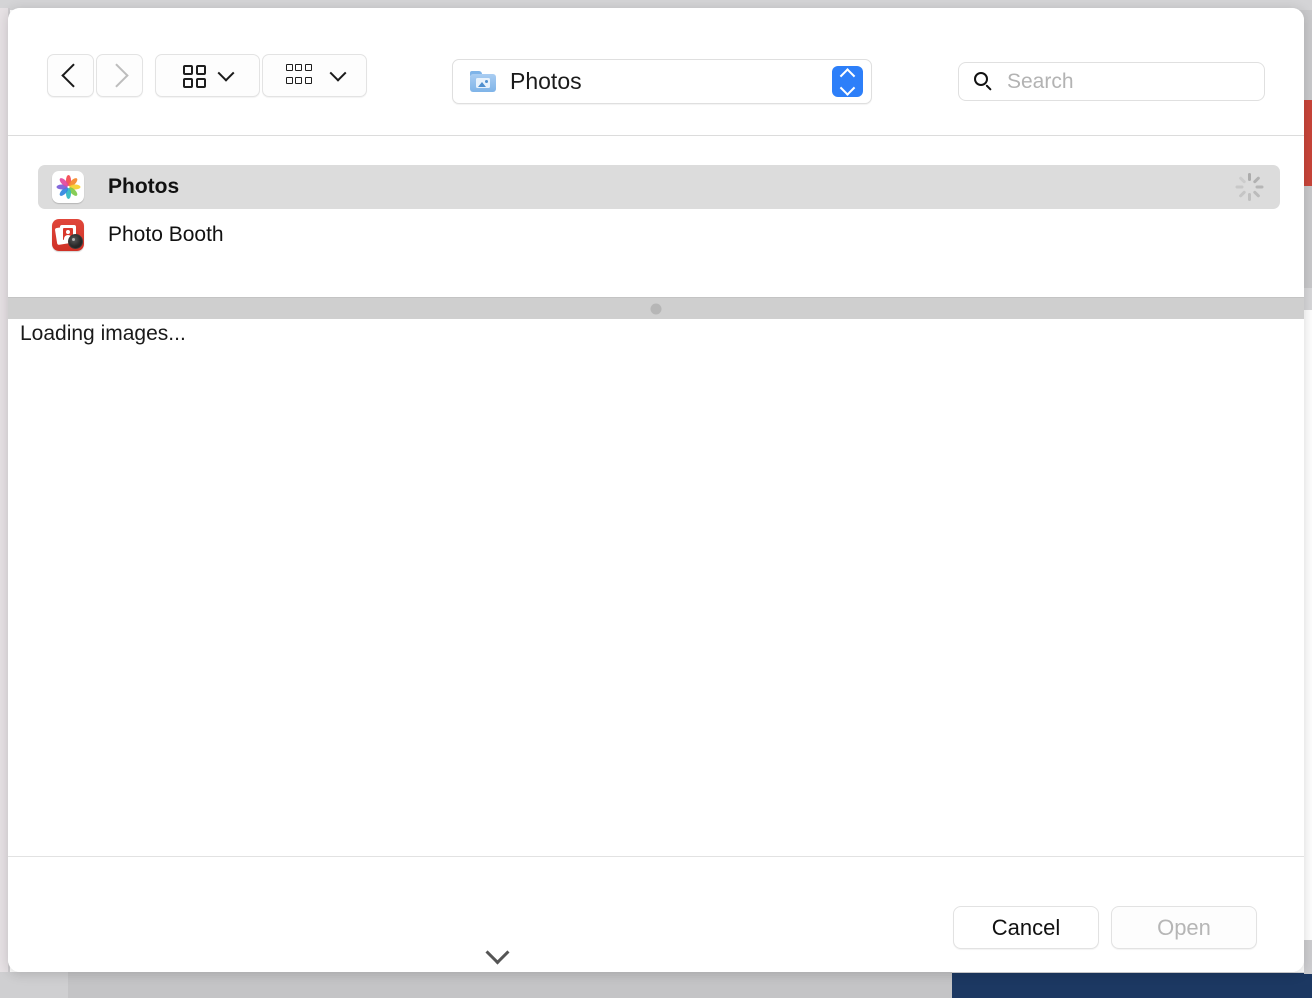  I want to click on location-label: Photos, so click(546, 81).